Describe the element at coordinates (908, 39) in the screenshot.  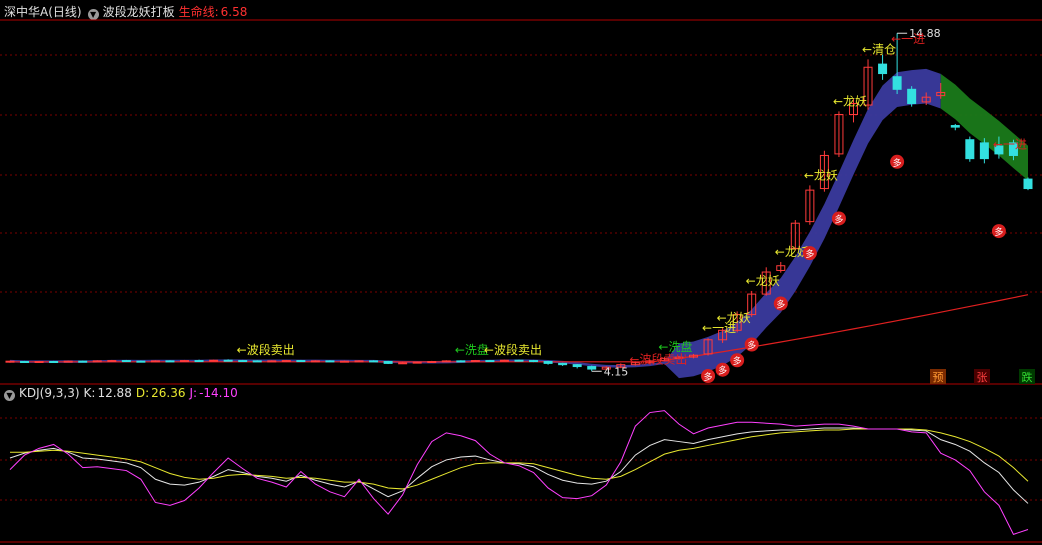
I see `signal-label: ←一进` at that location.